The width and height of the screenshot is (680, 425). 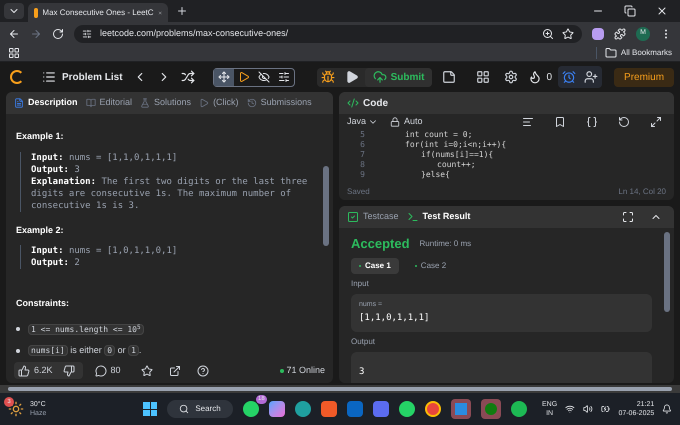 I want to click on volume-icon, so click(x=587, y=409).